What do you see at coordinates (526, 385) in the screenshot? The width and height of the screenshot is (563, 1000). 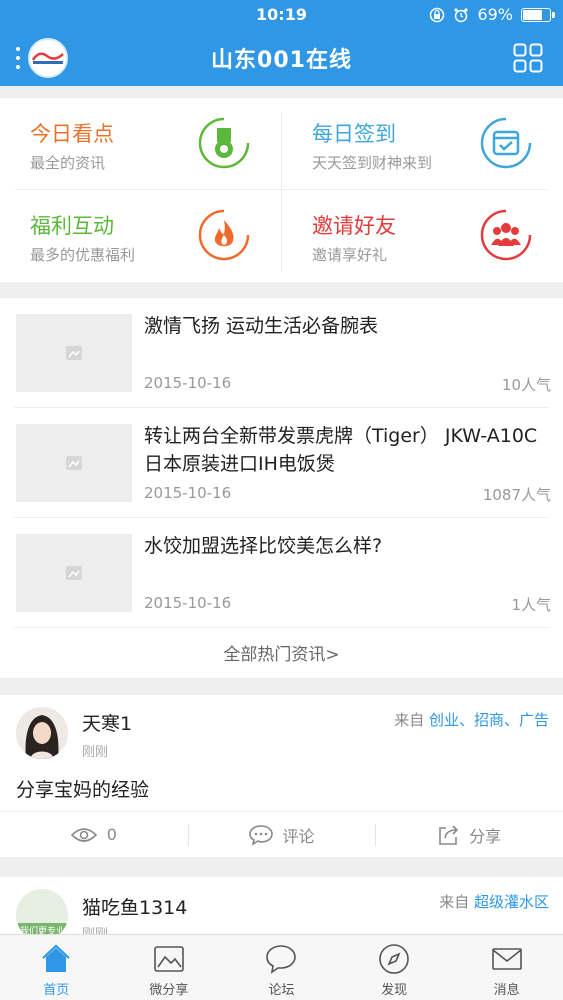 I see `news-popularity: 10人气` at bounding box center [526, 385].